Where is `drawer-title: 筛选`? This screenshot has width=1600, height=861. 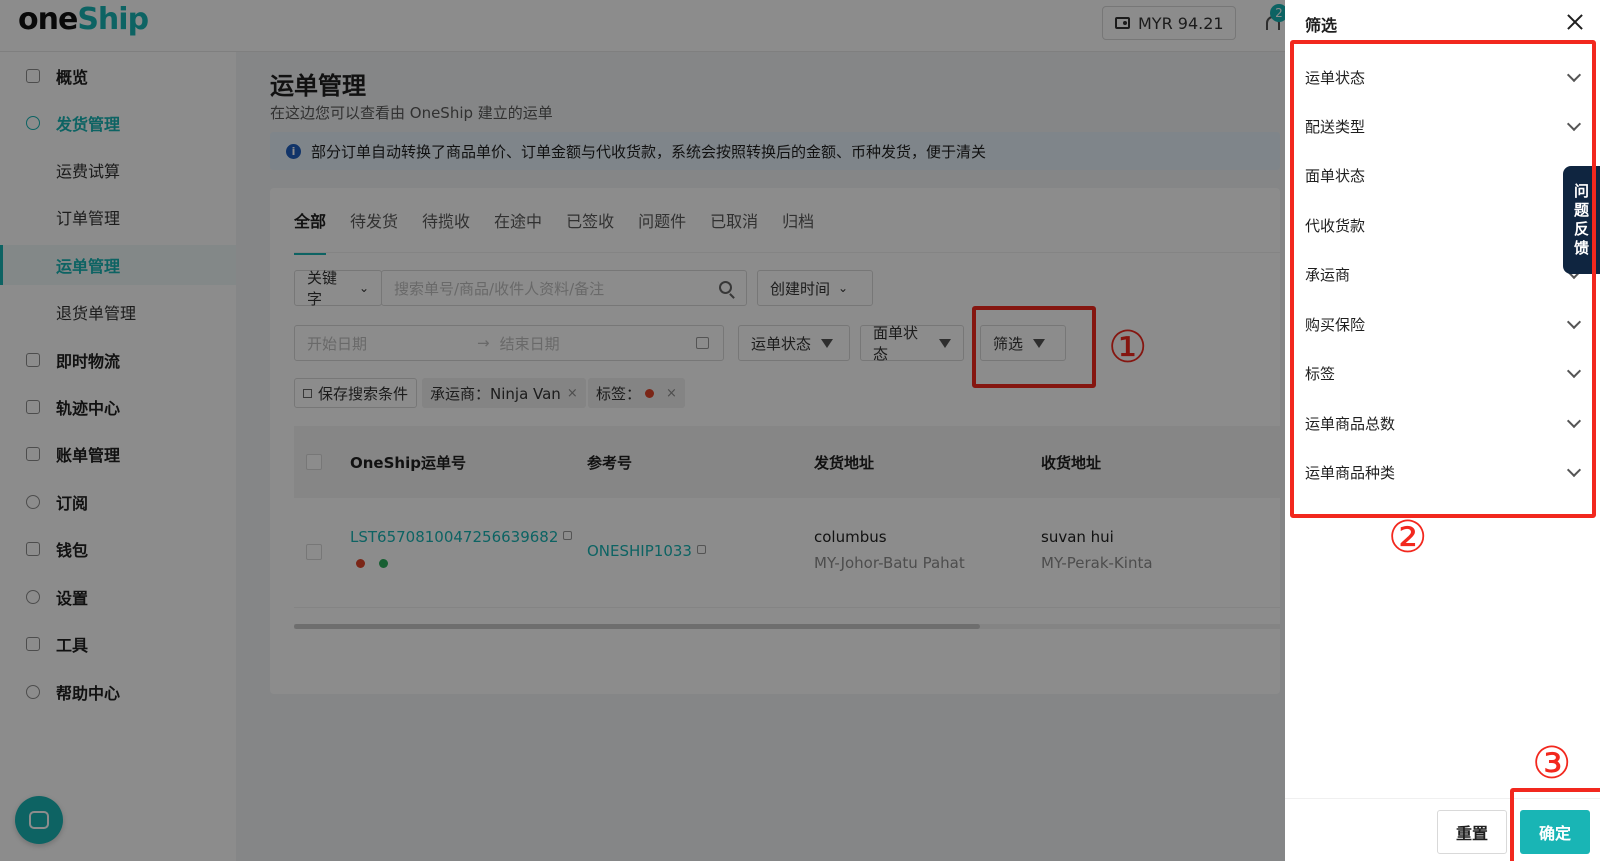 drawer-title: 筛选 is located at coordinates (1321, 25).